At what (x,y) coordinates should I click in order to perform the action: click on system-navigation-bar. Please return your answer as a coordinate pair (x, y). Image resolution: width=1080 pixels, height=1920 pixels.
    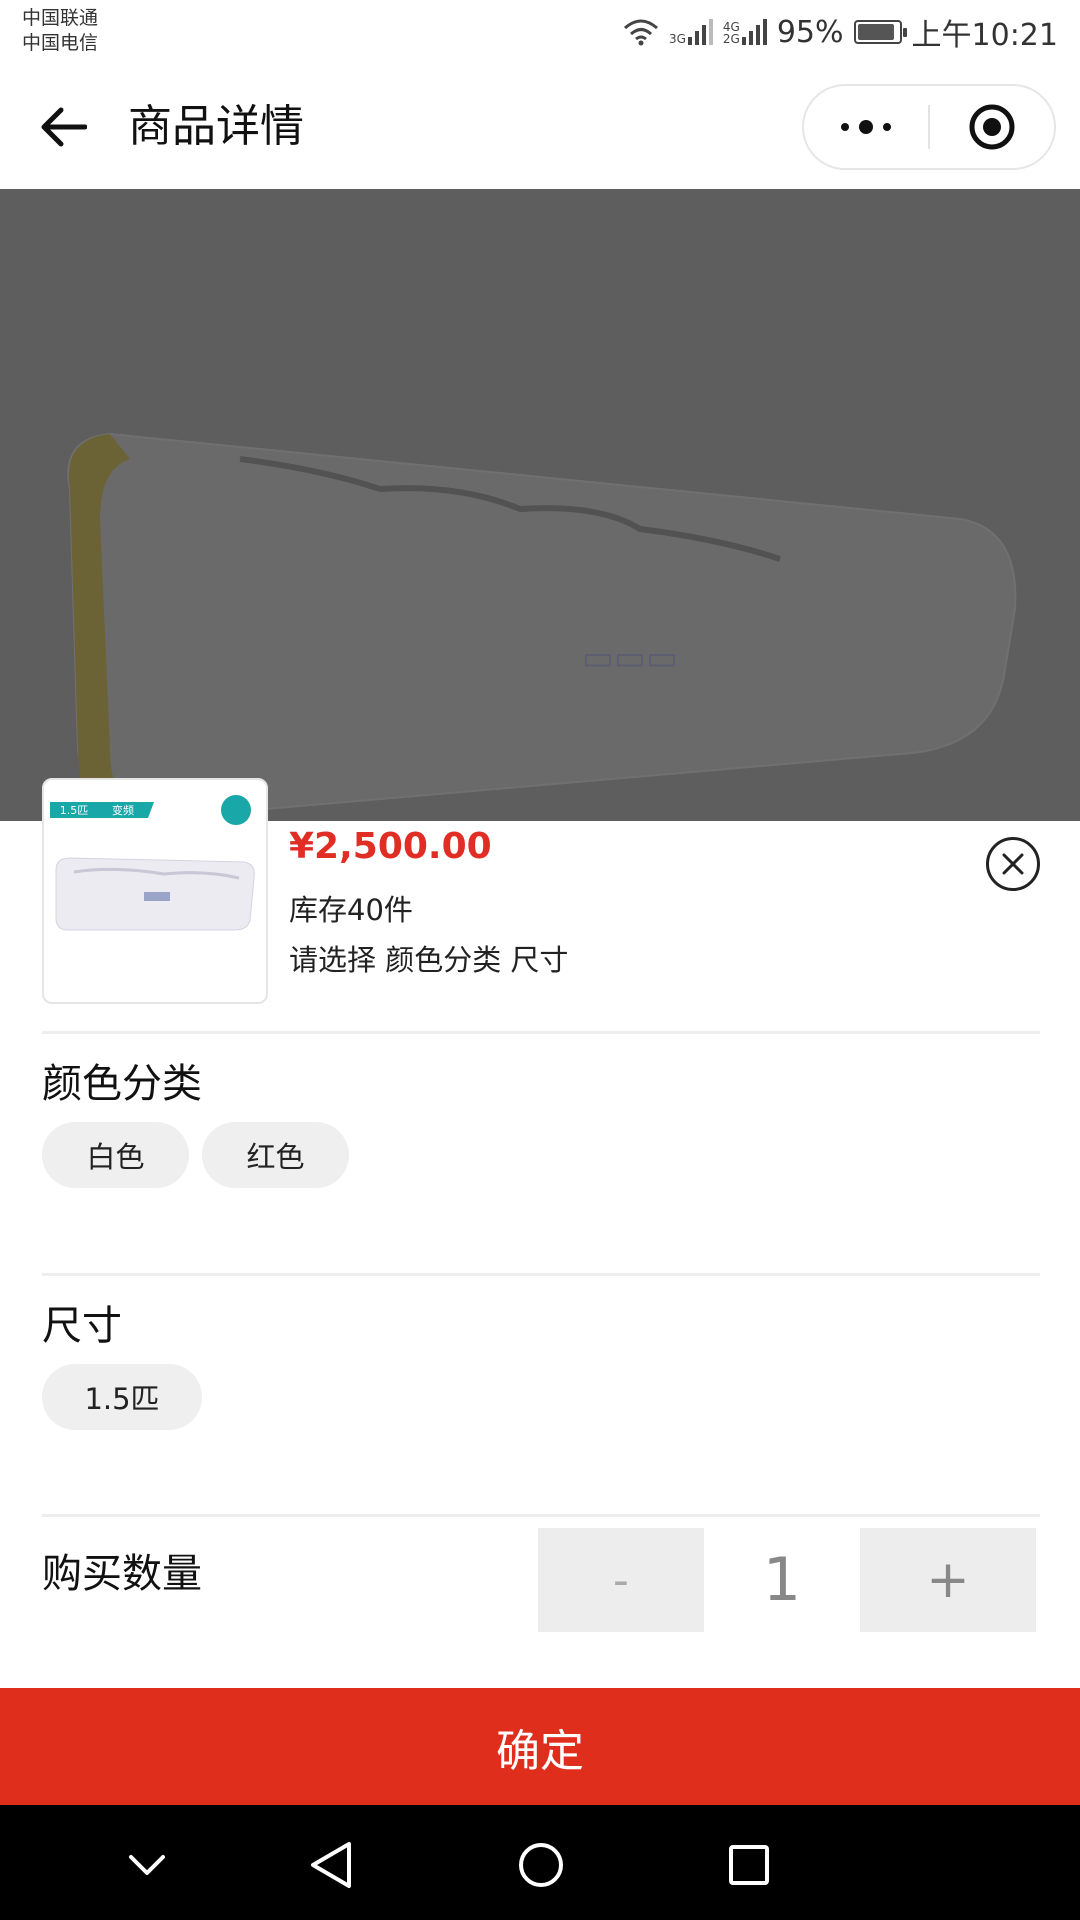
    Looking at the image, I should click on (540, 1862).